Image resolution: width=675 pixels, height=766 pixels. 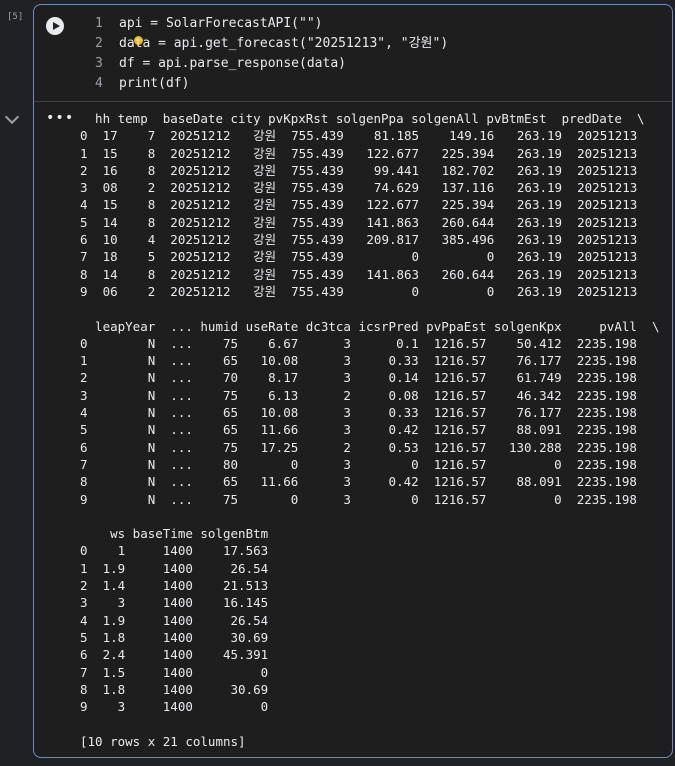 I want to click on output-line: 8 1.8 1400 30.69, so click(x=174, y=689).